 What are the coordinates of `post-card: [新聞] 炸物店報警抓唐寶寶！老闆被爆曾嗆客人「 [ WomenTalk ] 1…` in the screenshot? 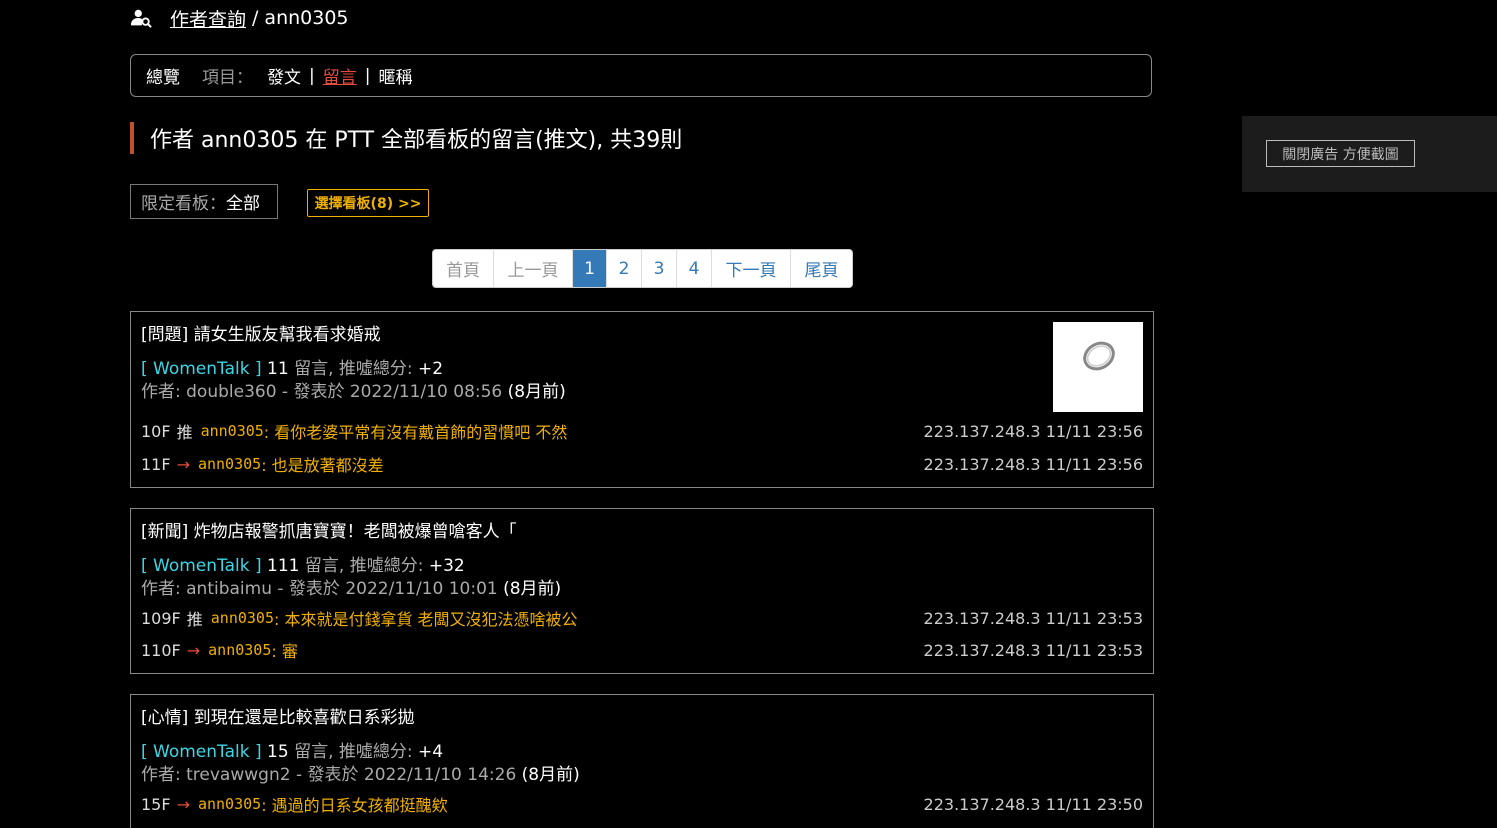 It's located at (642, 591).